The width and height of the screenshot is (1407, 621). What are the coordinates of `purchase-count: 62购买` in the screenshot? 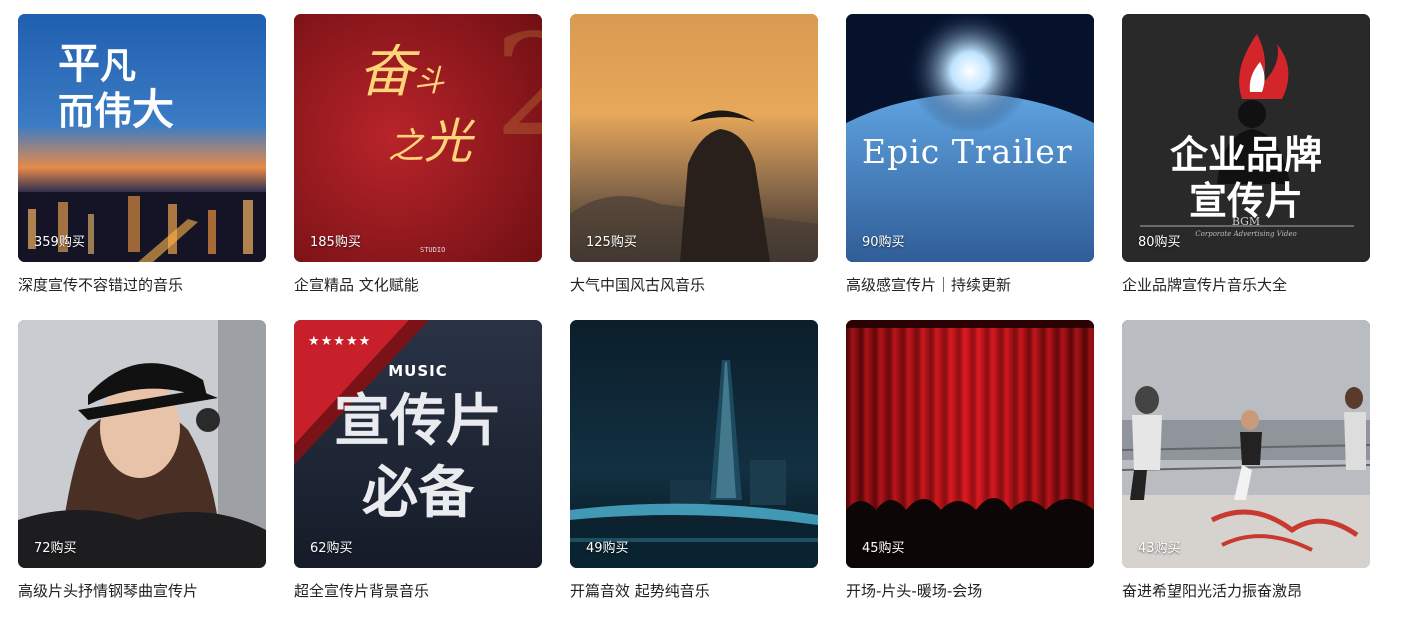 It's located at (331, 548).